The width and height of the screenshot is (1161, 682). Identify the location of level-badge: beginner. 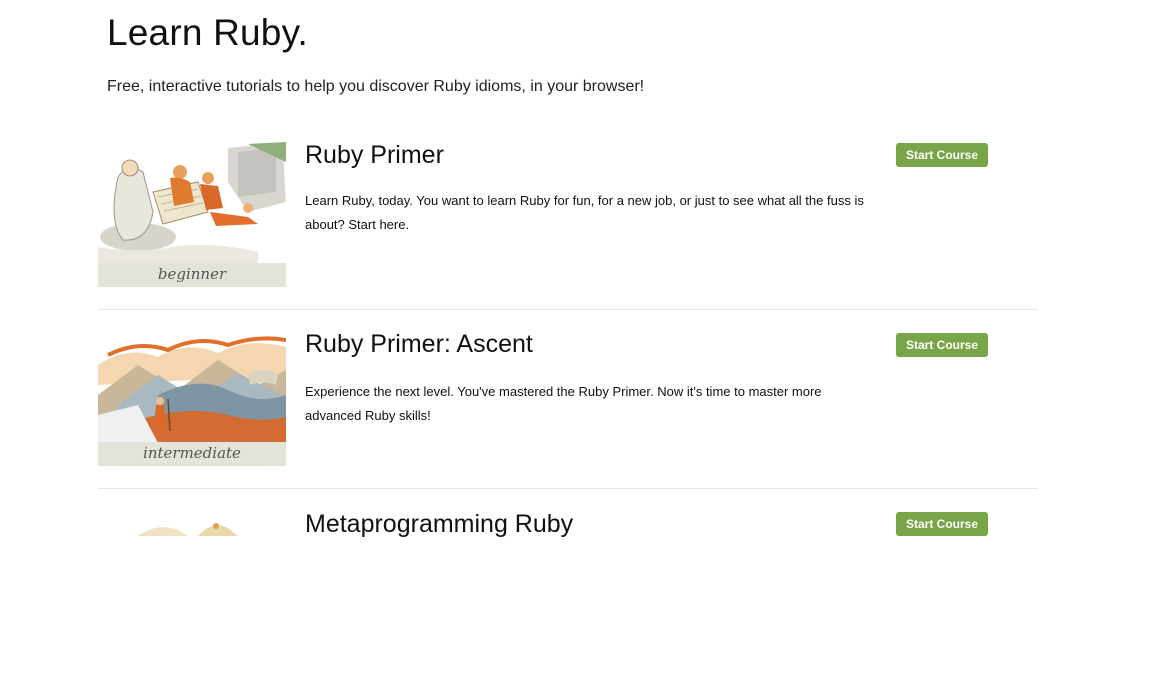
(192, 275).